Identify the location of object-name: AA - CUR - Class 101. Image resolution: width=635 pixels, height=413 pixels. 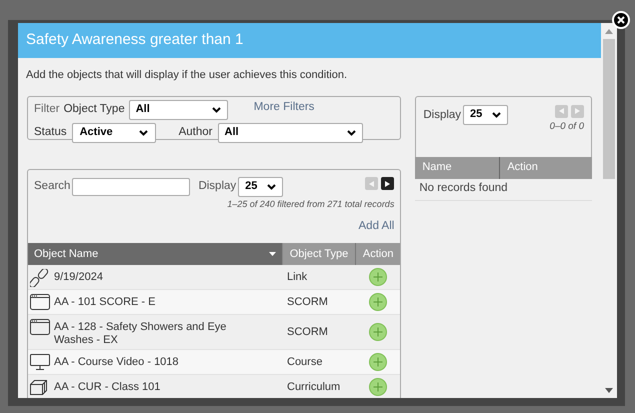
(108, 387).